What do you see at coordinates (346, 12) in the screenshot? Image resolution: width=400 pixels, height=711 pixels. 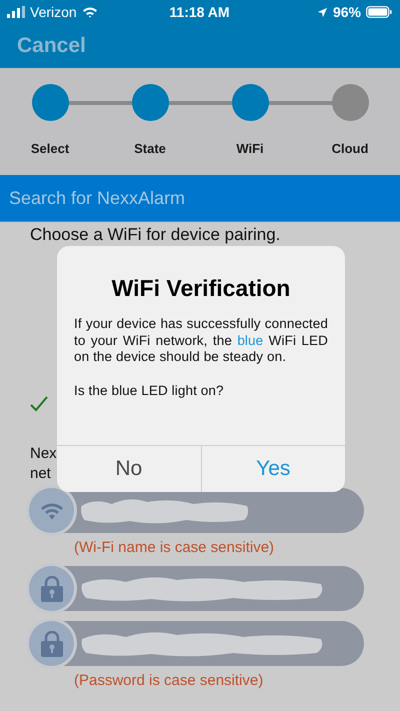 I see `battery-percent: 96%` at bounding box center [346, 12].